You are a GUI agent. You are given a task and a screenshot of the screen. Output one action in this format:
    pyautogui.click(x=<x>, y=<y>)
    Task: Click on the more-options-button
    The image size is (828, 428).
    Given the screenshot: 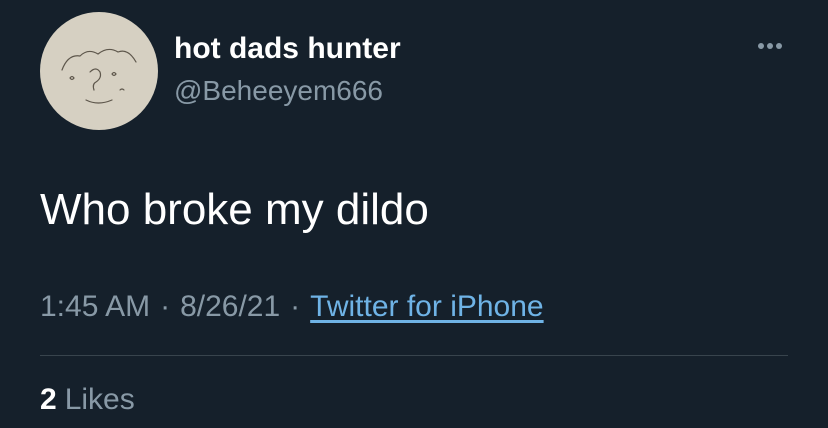 What is the action you would take?
    pyautogui.click(x=770, y=46)
    